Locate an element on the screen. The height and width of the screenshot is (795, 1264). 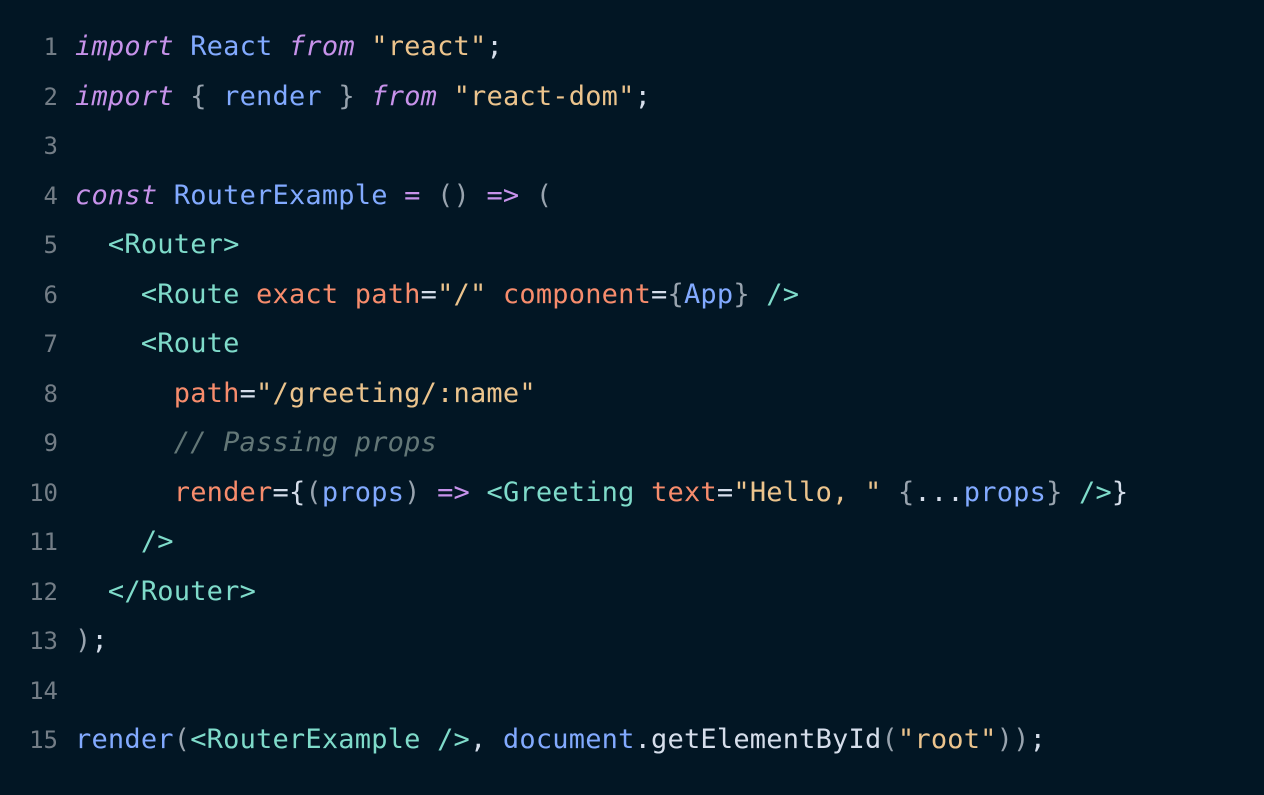
line-number: 11 is located at coordinates (43, 542).